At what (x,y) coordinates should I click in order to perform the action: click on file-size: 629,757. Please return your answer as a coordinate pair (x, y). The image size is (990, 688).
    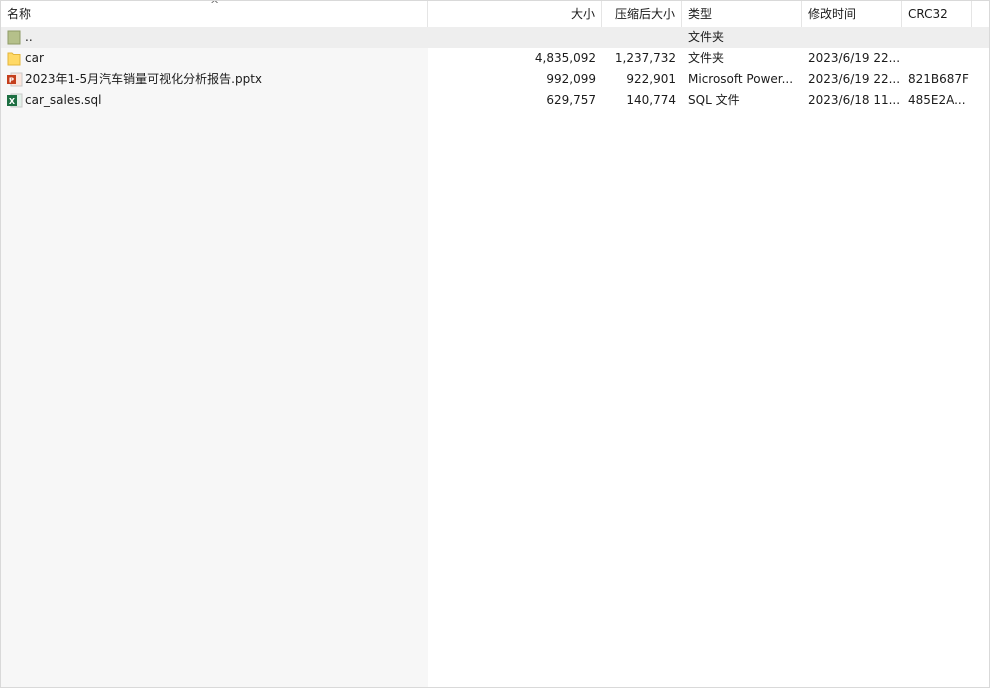
    Looking at the image, I should click on (571, 100).